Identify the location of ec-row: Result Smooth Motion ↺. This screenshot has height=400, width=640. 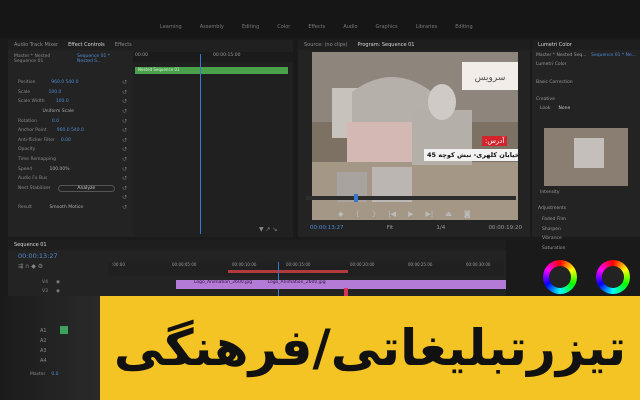
(72, 208).